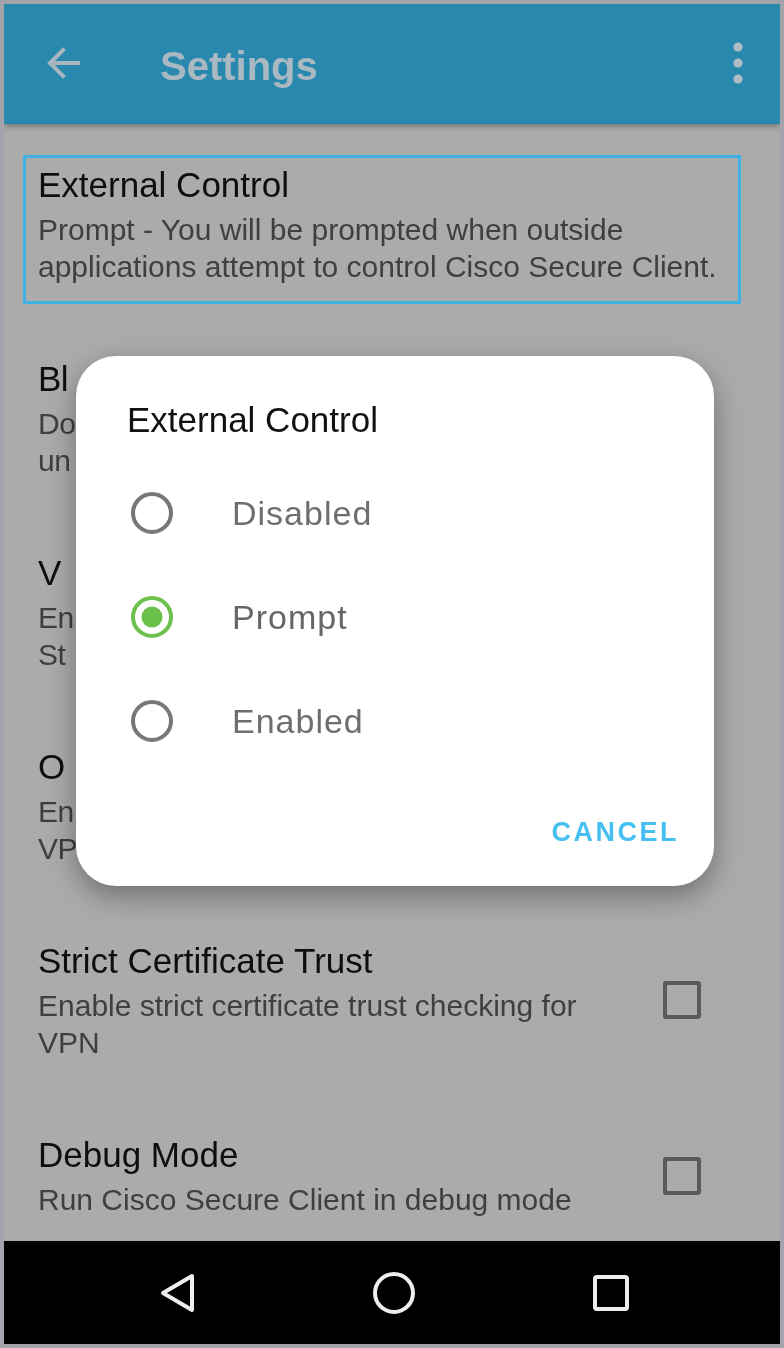 This screenshot has width=784, height=1348. What do you see at coordinates (611, 1292) in the screenshot?
I see `square-icon` at bounding box center [611, 1292].